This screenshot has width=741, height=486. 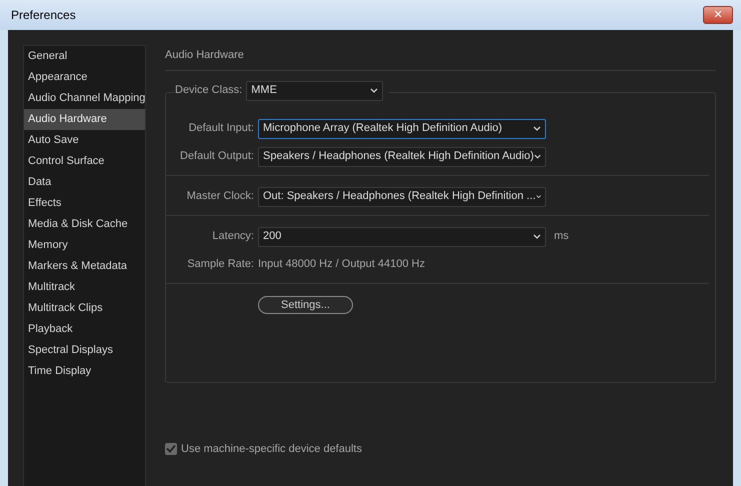 What do you see at coordinates (84, 98) in the screenshot?
I see `sidebar-item: Audio Channel Mapping` at bounding box center [84, 98].